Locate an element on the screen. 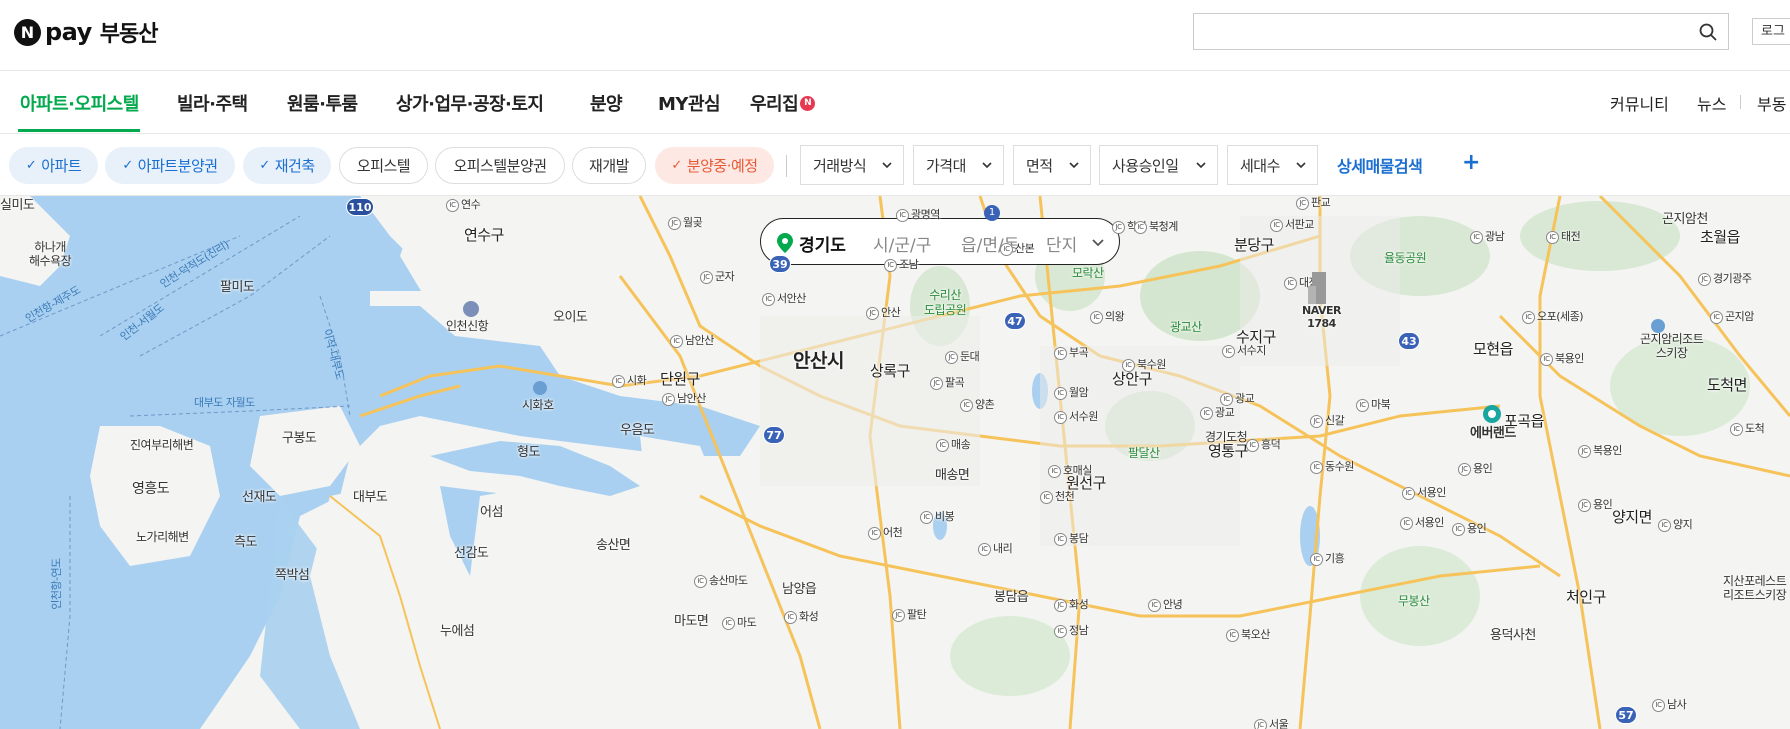 The width and height of the screenshot is (1790, 729). login-button: 로그 is located at coordinates (1771, 31).